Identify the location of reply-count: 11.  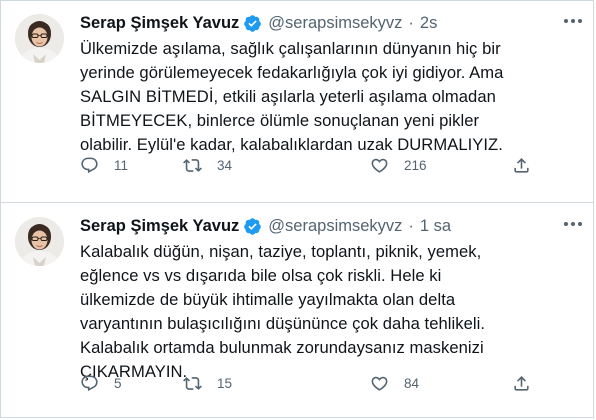
(121, 165).